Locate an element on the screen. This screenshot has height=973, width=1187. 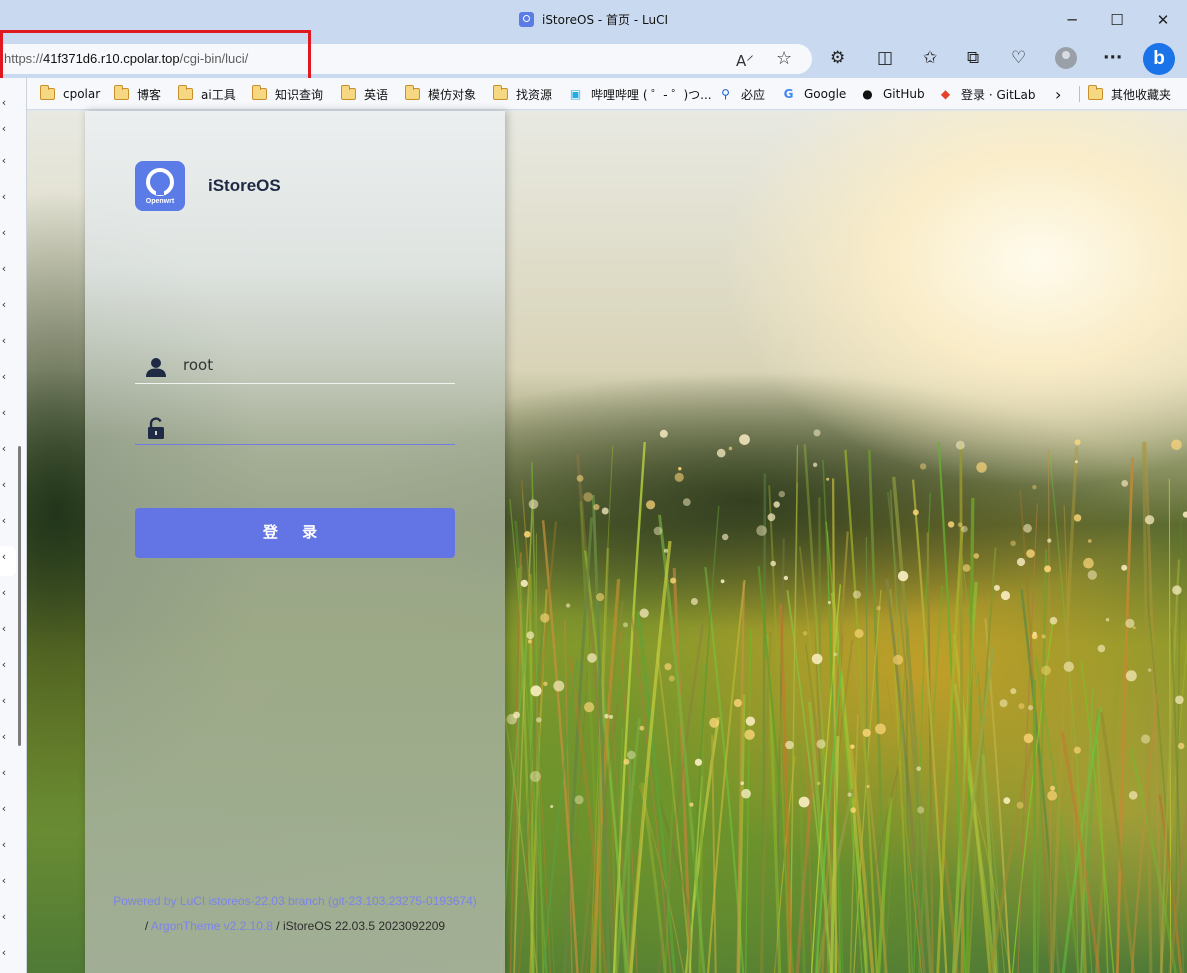
bilibili-icon: ▣ is located at coordinates (575, 93).